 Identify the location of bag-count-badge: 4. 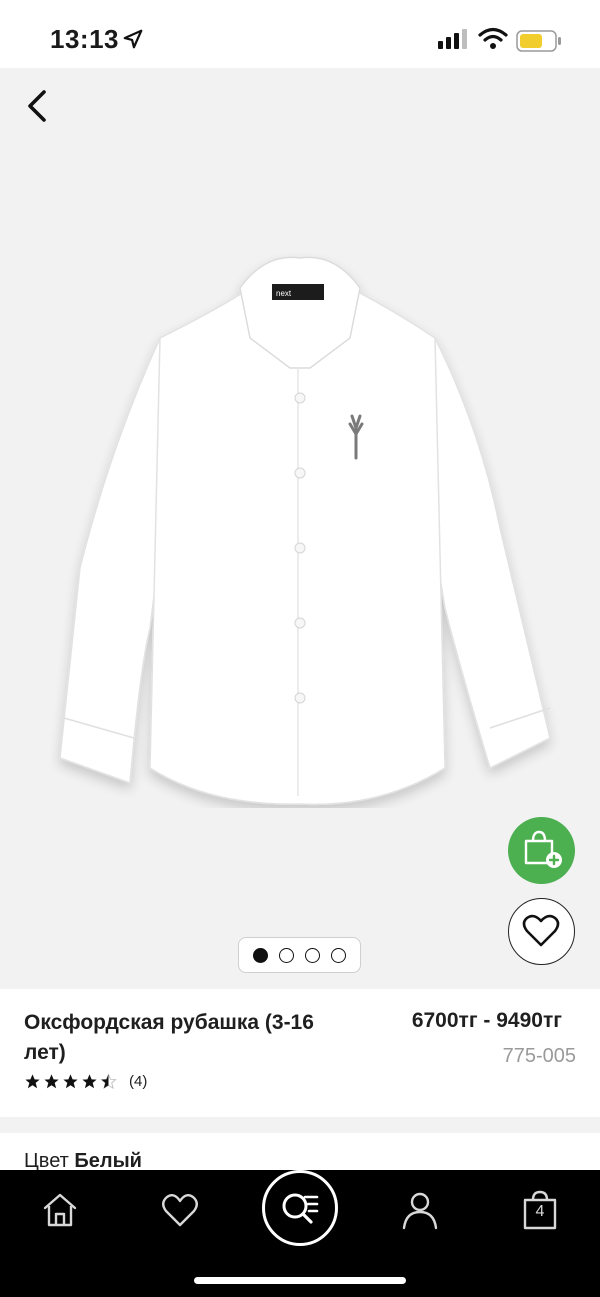
(540, 1211).